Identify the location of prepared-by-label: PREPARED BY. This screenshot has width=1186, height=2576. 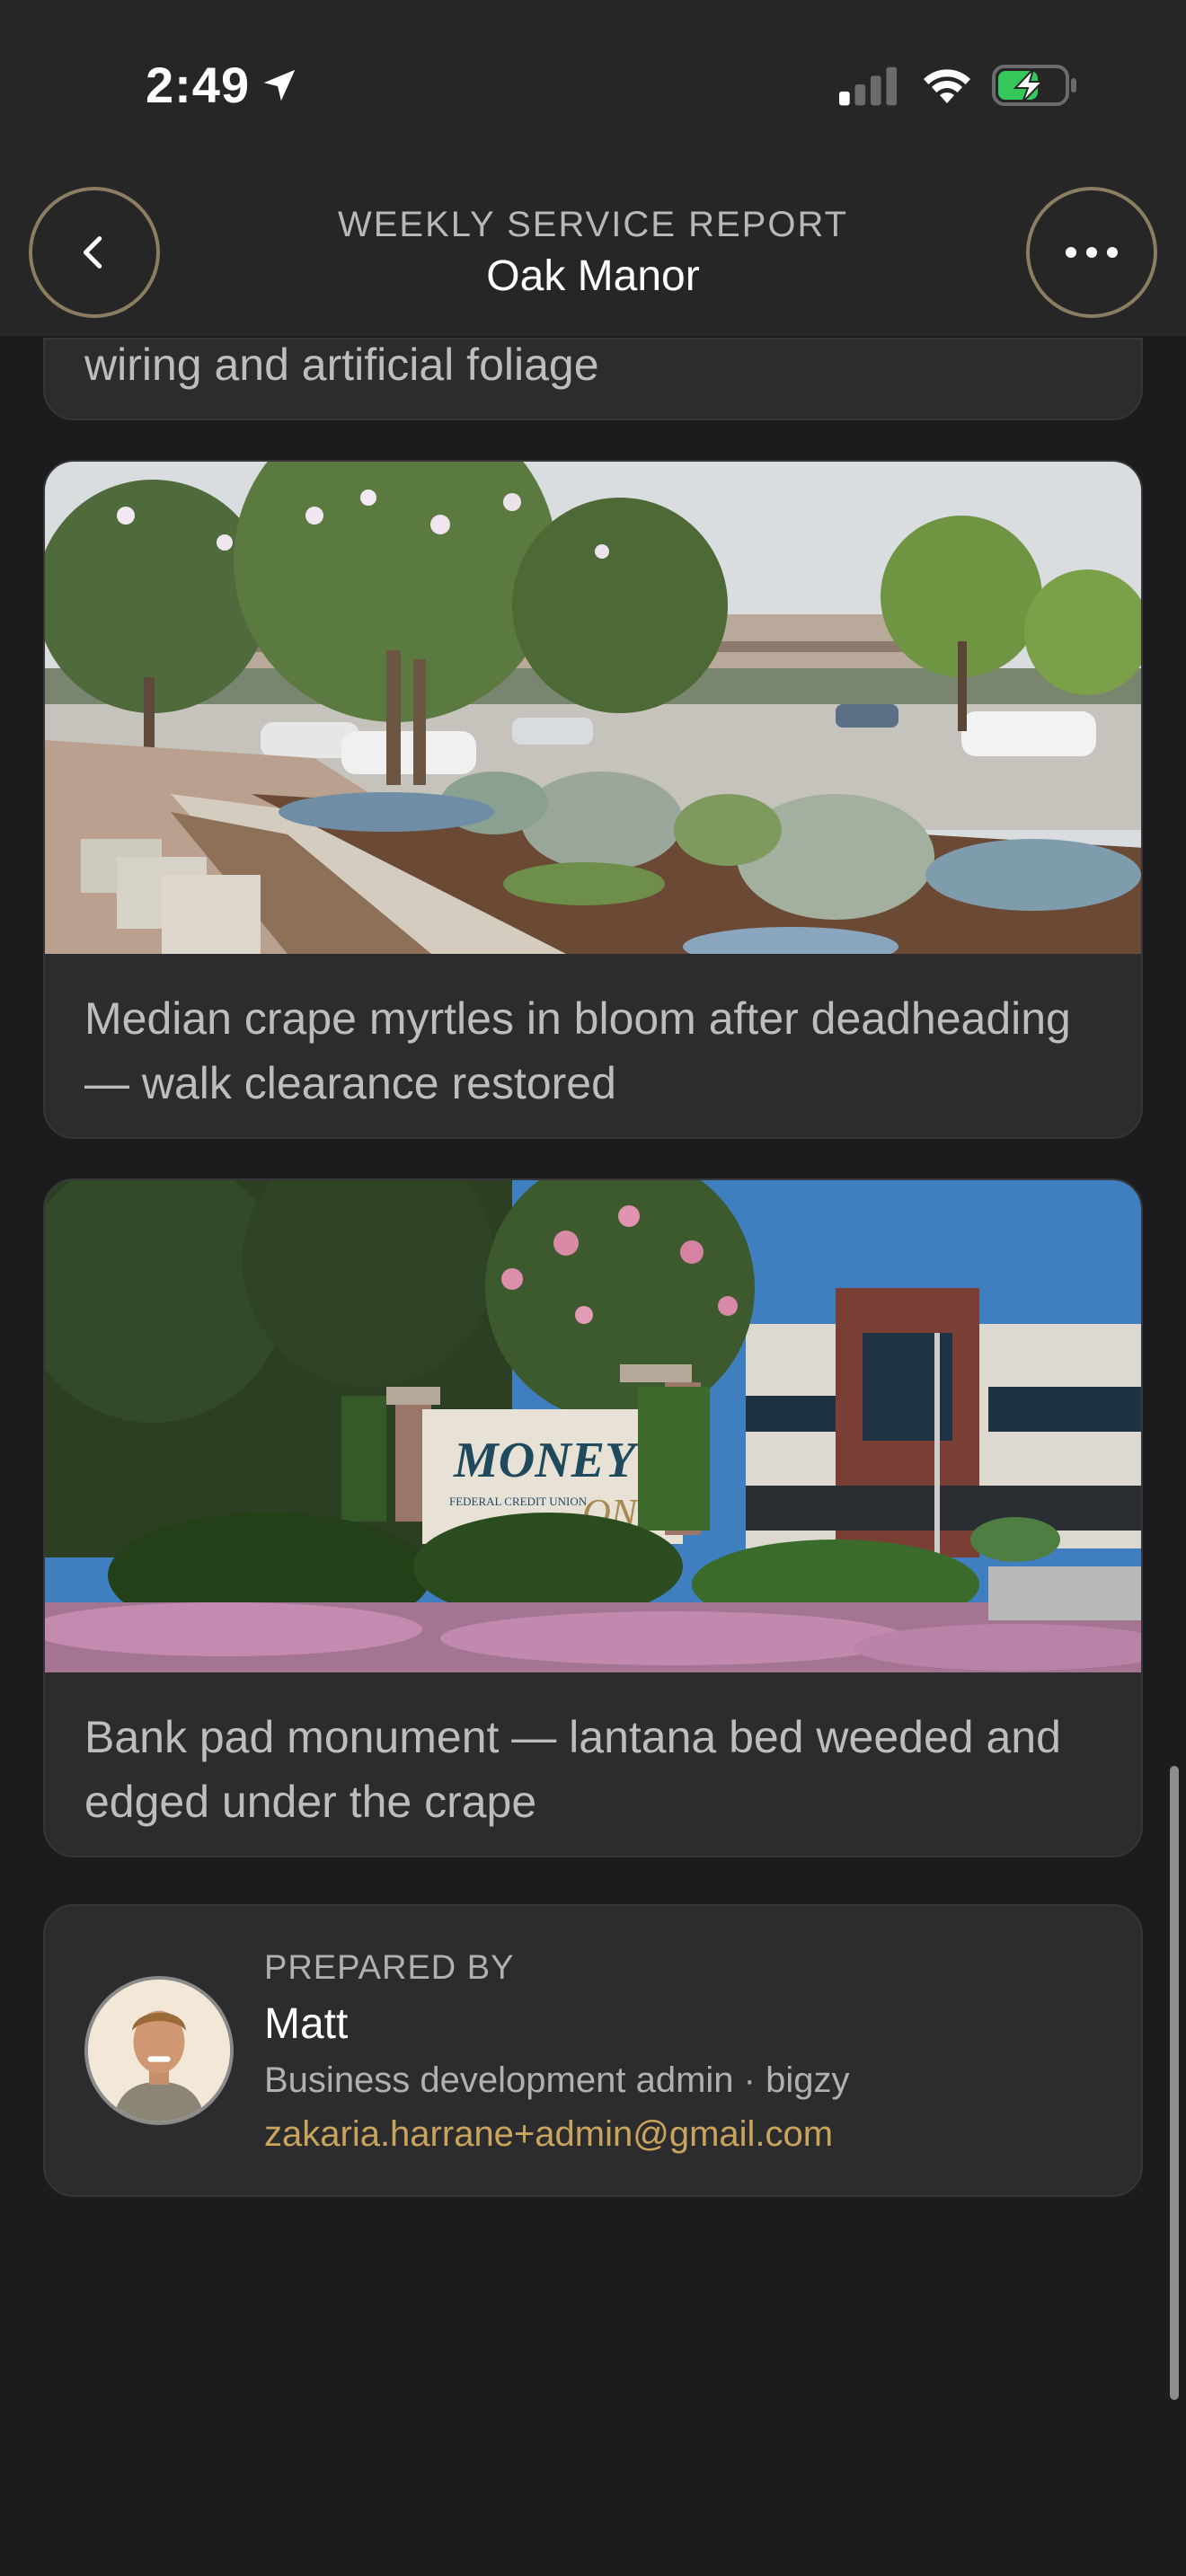
(389, 1968).